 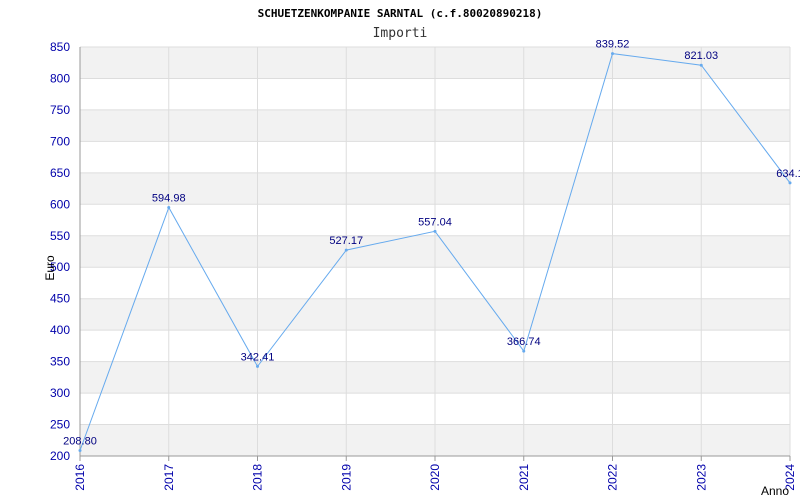 I want to click on y-tick-label: 350, so click(x=60, y=362).